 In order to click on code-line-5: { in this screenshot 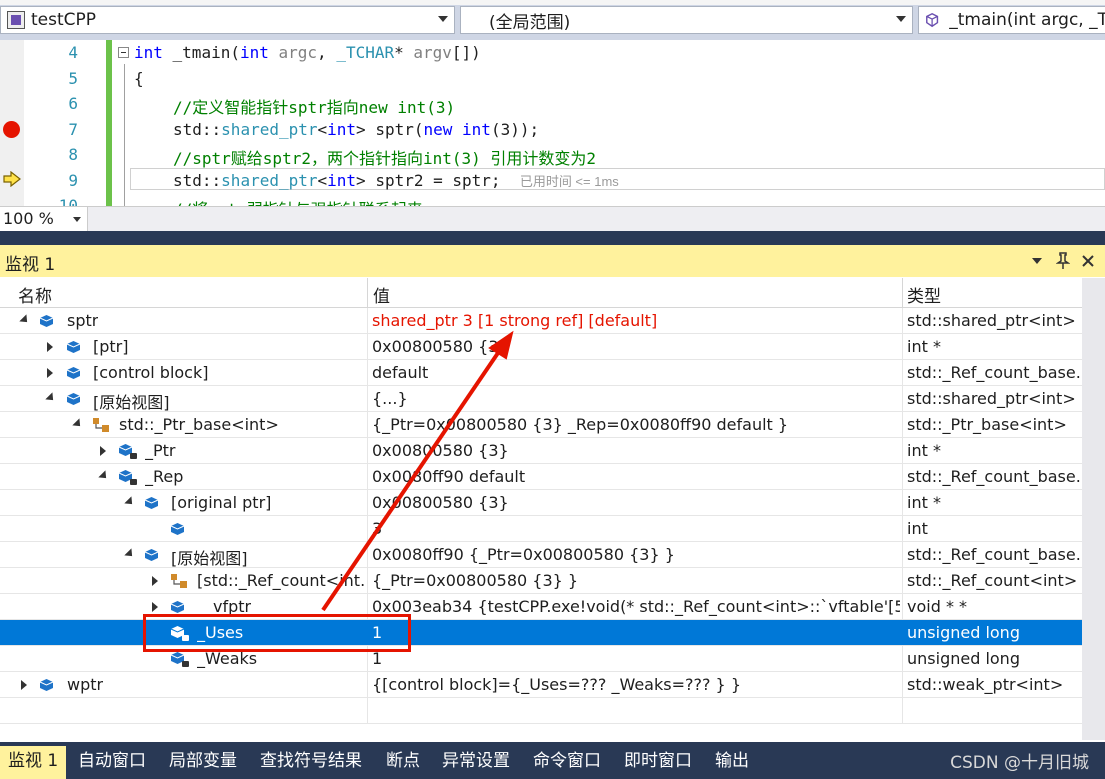, I will do `click(139, 78)`.